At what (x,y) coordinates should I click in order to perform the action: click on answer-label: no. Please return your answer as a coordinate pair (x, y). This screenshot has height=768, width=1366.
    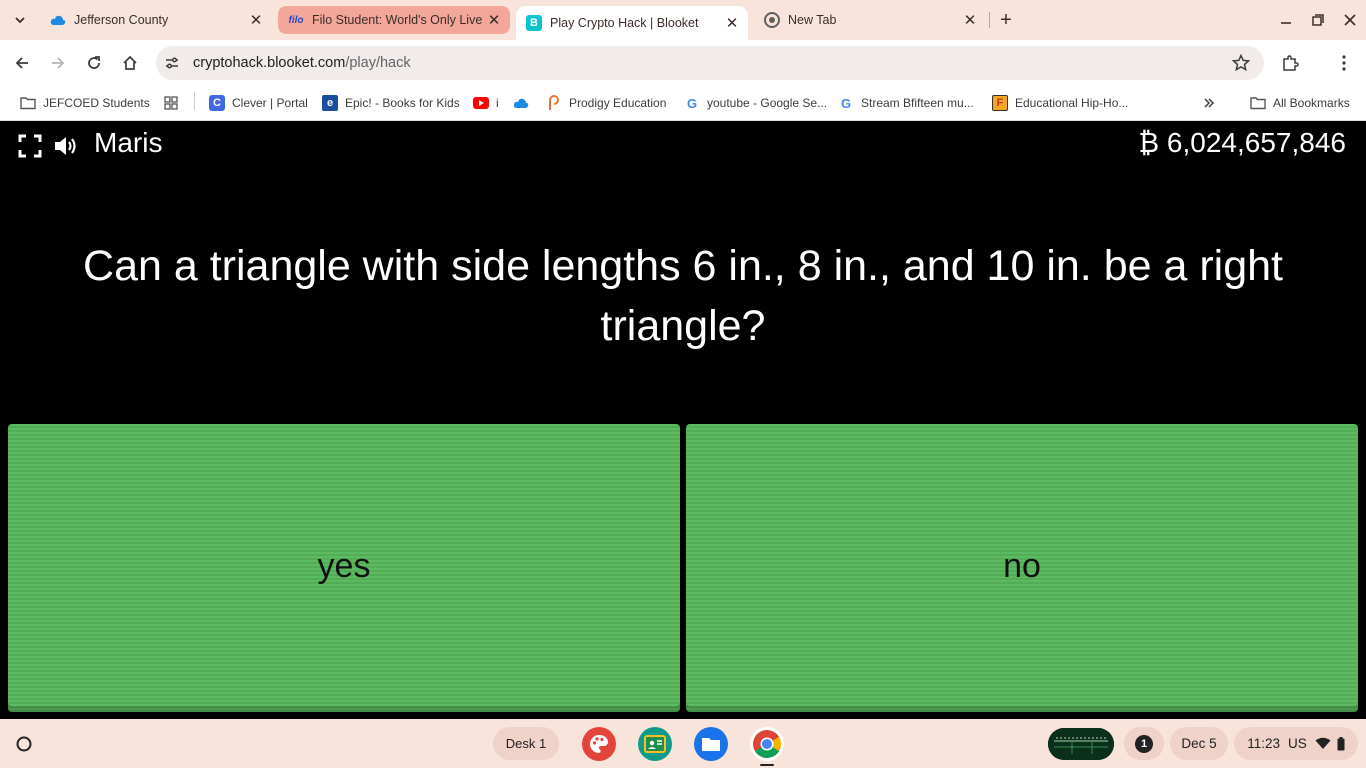
    Looking at the image, I should click on (1022, 565).